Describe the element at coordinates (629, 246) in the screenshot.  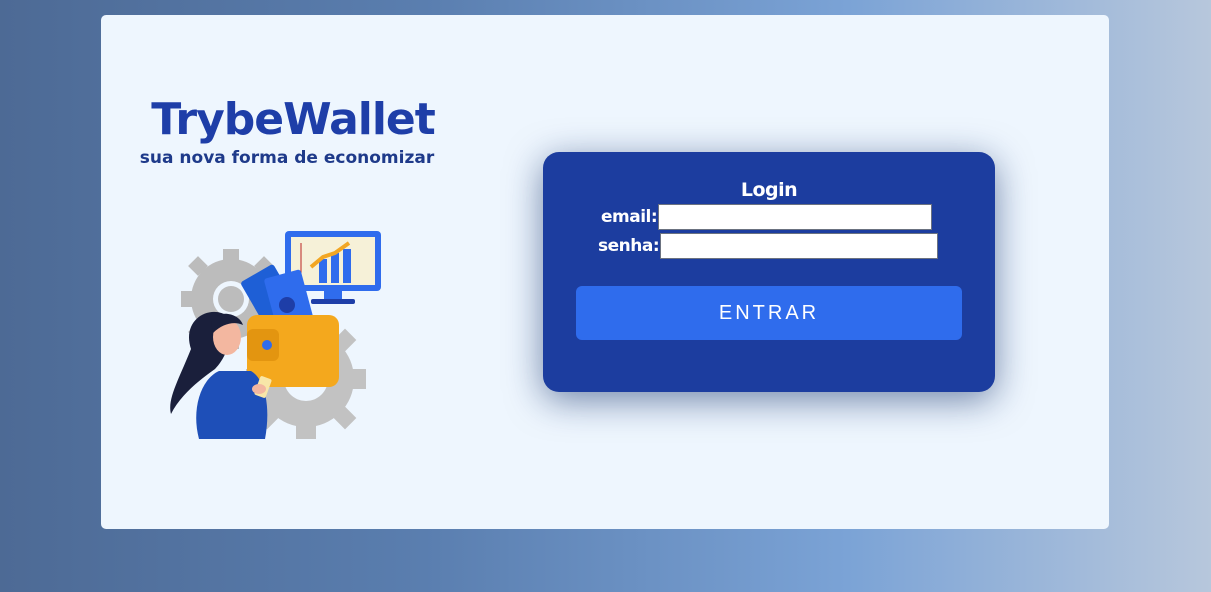
I see `password-label: senha:` at that location.